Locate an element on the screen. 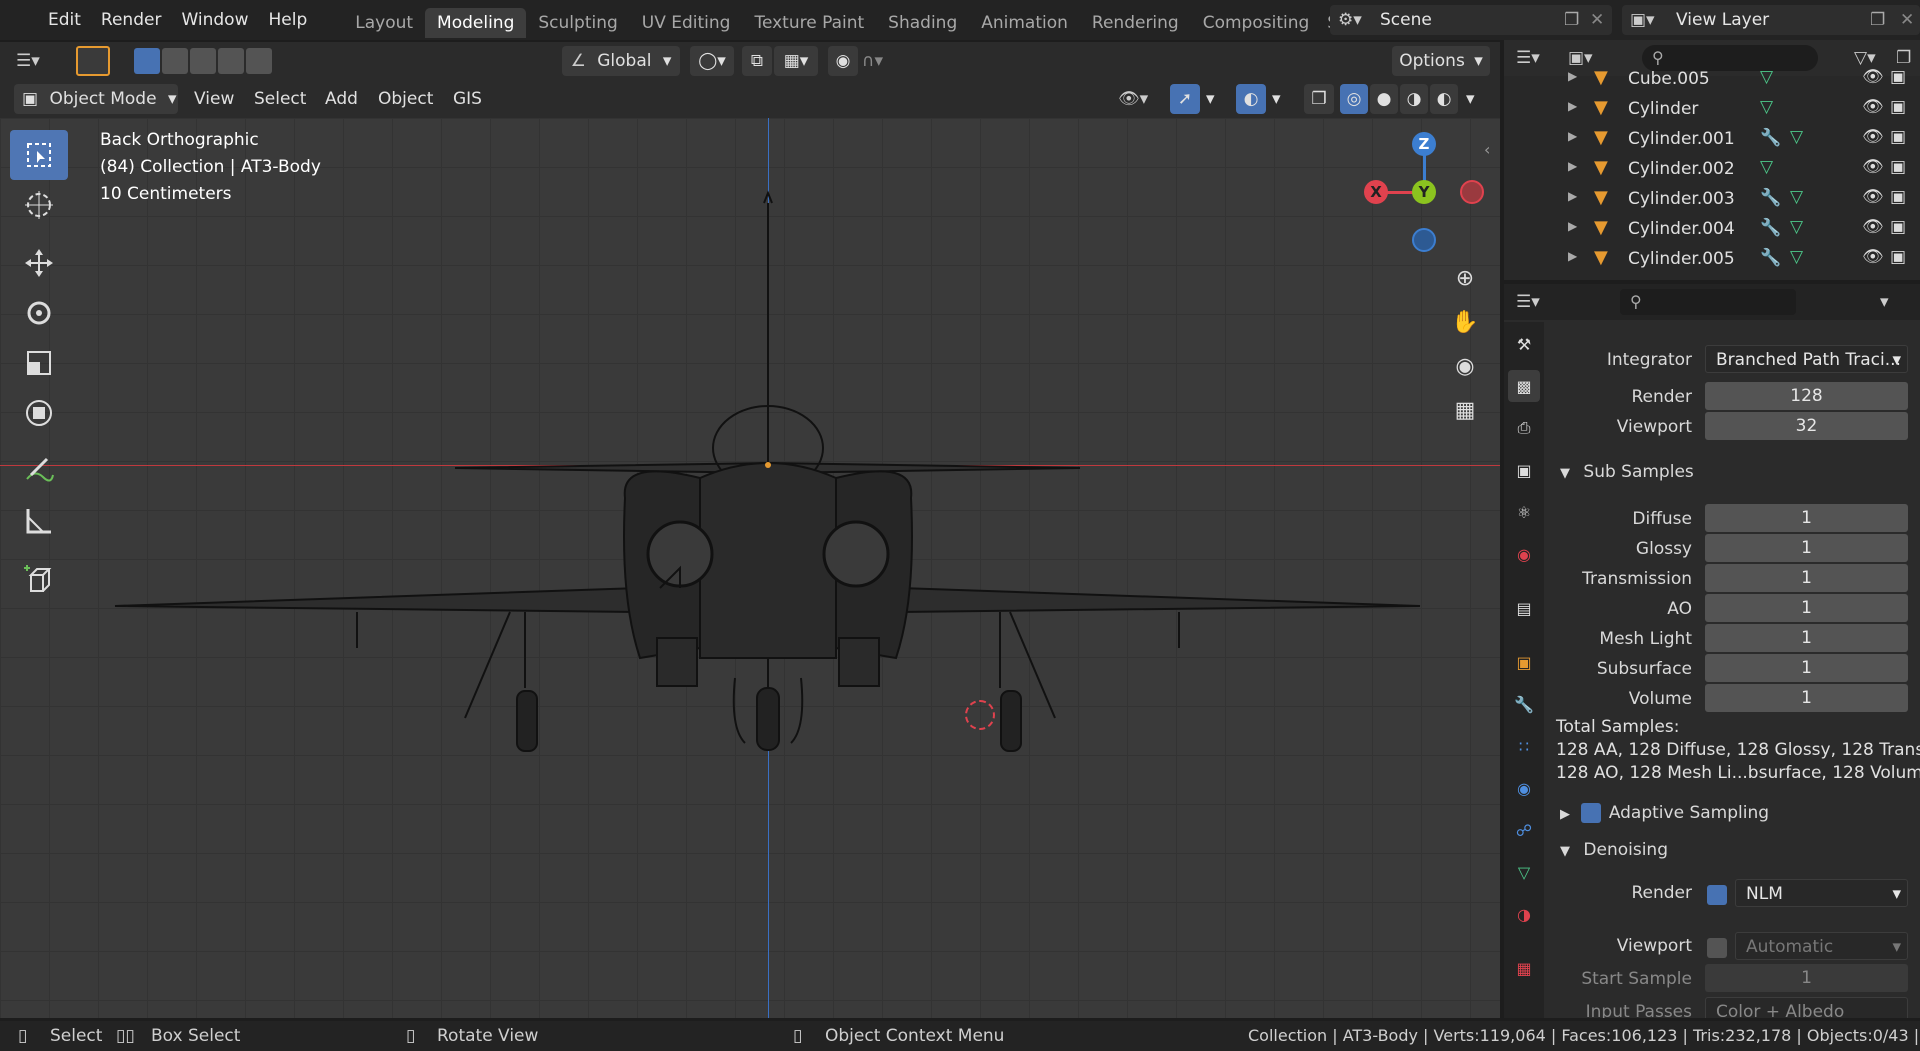  select-mode-extend-icon is located at coordinates (175, 61).